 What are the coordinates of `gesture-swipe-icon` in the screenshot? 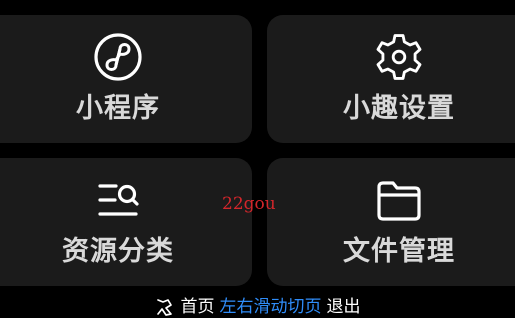 It's located at (164, 307).